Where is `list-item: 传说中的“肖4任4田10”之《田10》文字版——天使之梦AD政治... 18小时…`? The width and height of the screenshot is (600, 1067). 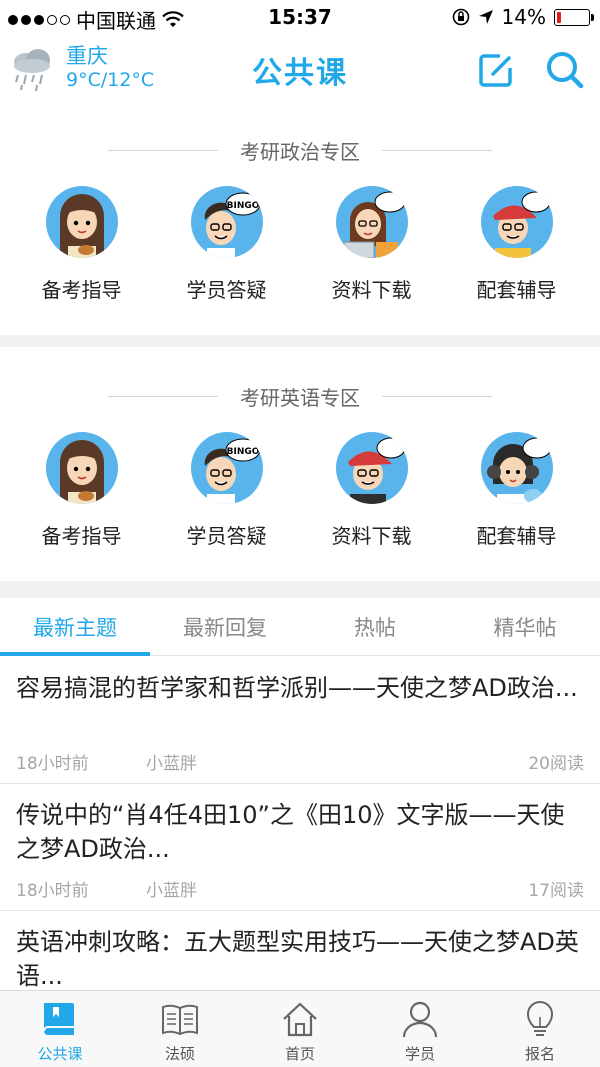
list-item: 传说中的“肖4任4田10”之《田10》文字版——天使之梦AD政治... 18小时… is located at coordinates (300, 847).